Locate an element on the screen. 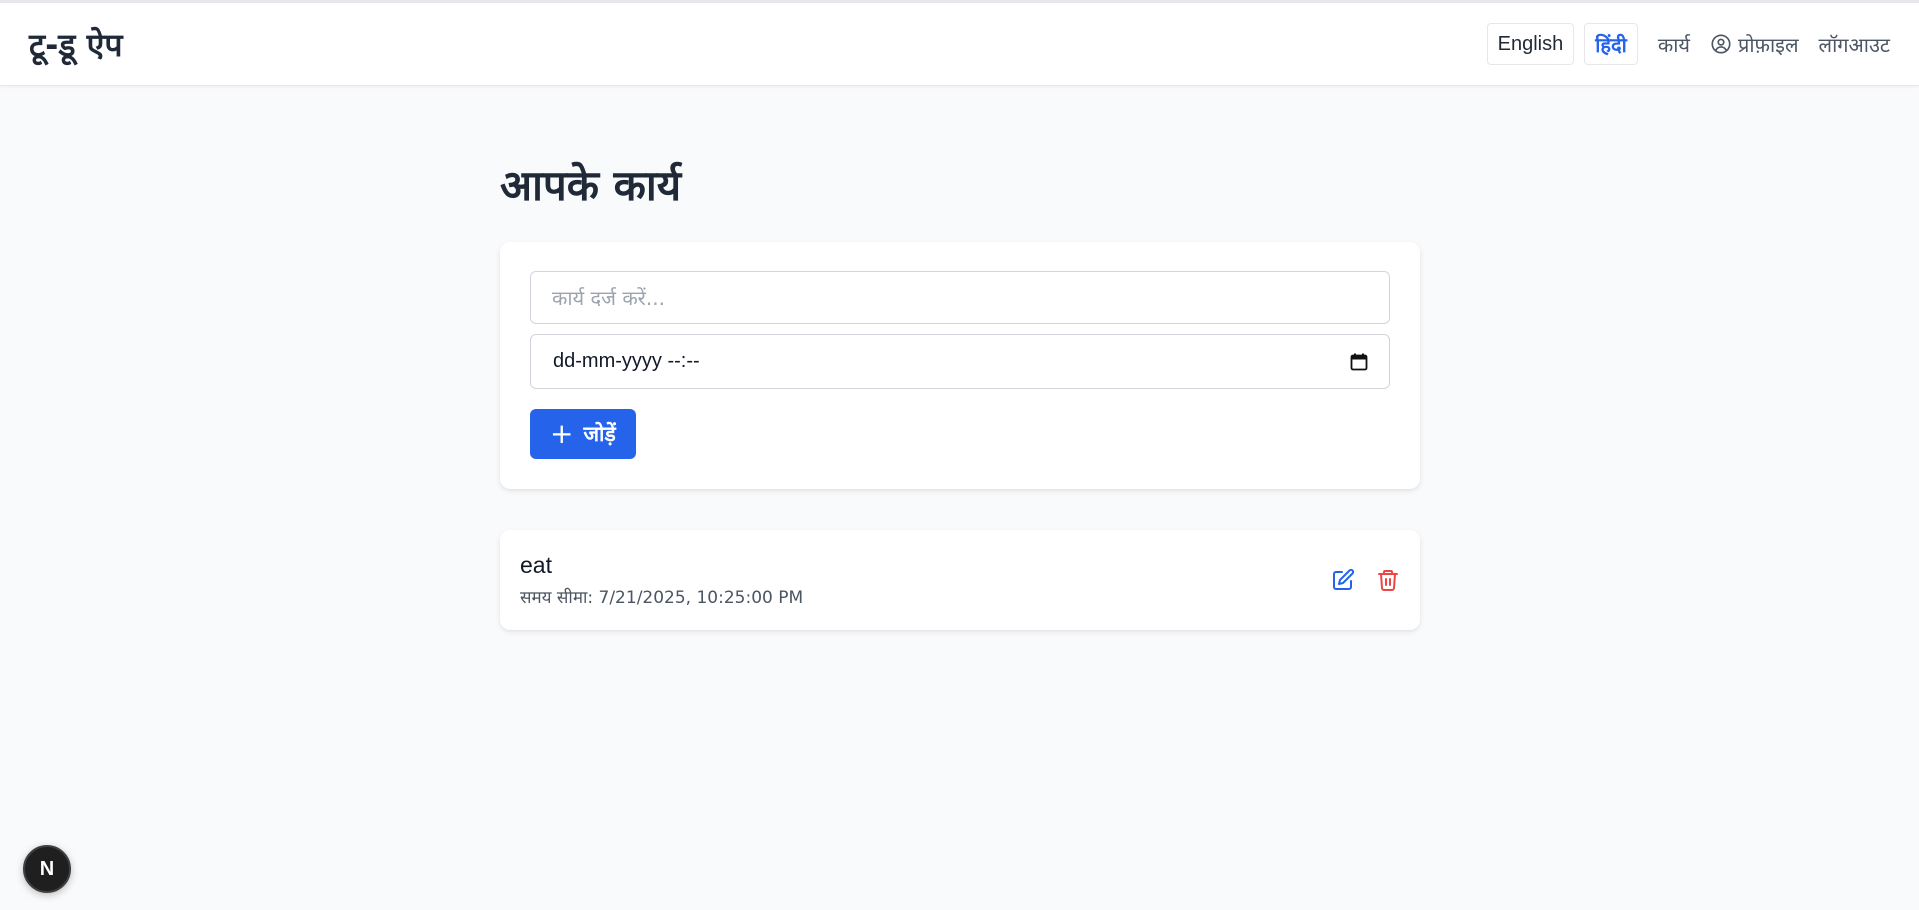 Image resolution: width=1919 pixels, height=910 pixels. plus-icon: + is located at coordinates (562, 433).